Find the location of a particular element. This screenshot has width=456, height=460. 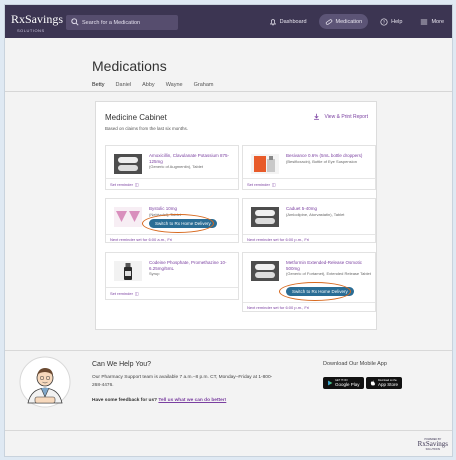

page-title: Medications is located at coordinates (129, 66).